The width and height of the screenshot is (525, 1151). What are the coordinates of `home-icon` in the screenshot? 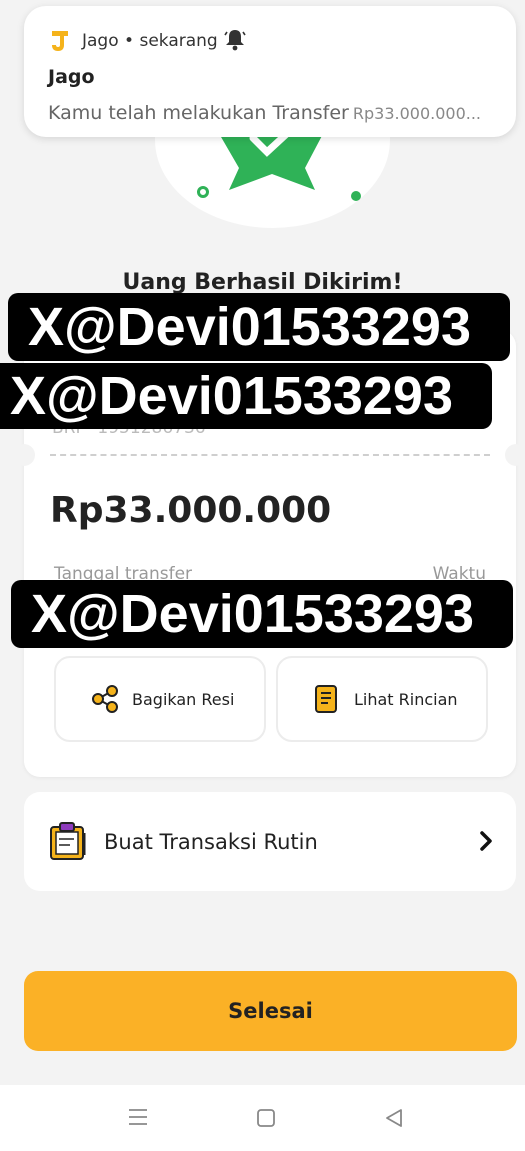 It's located at (266, 1118).